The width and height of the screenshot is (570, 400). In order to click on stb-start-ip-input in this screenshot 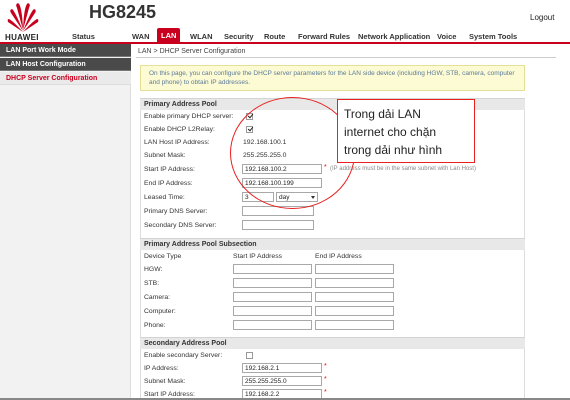, I will do `click(272, 283)`.